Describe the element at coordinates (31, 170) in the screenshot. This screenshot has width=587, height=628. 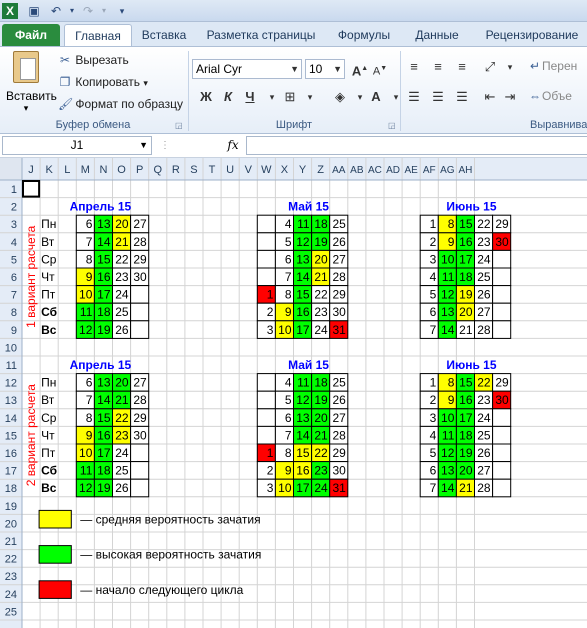
I see `column-header: J` at that location.